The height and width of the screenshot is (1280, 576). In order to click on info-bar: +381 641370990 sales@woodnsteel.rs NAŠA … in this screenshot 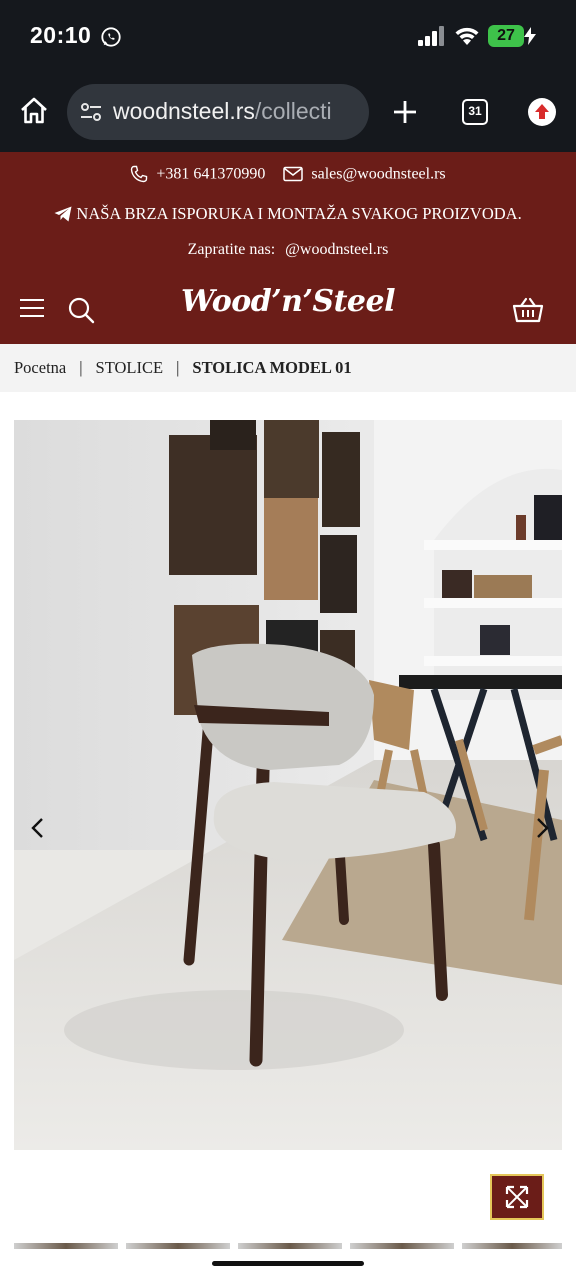, I will do `click(288, 213)`.